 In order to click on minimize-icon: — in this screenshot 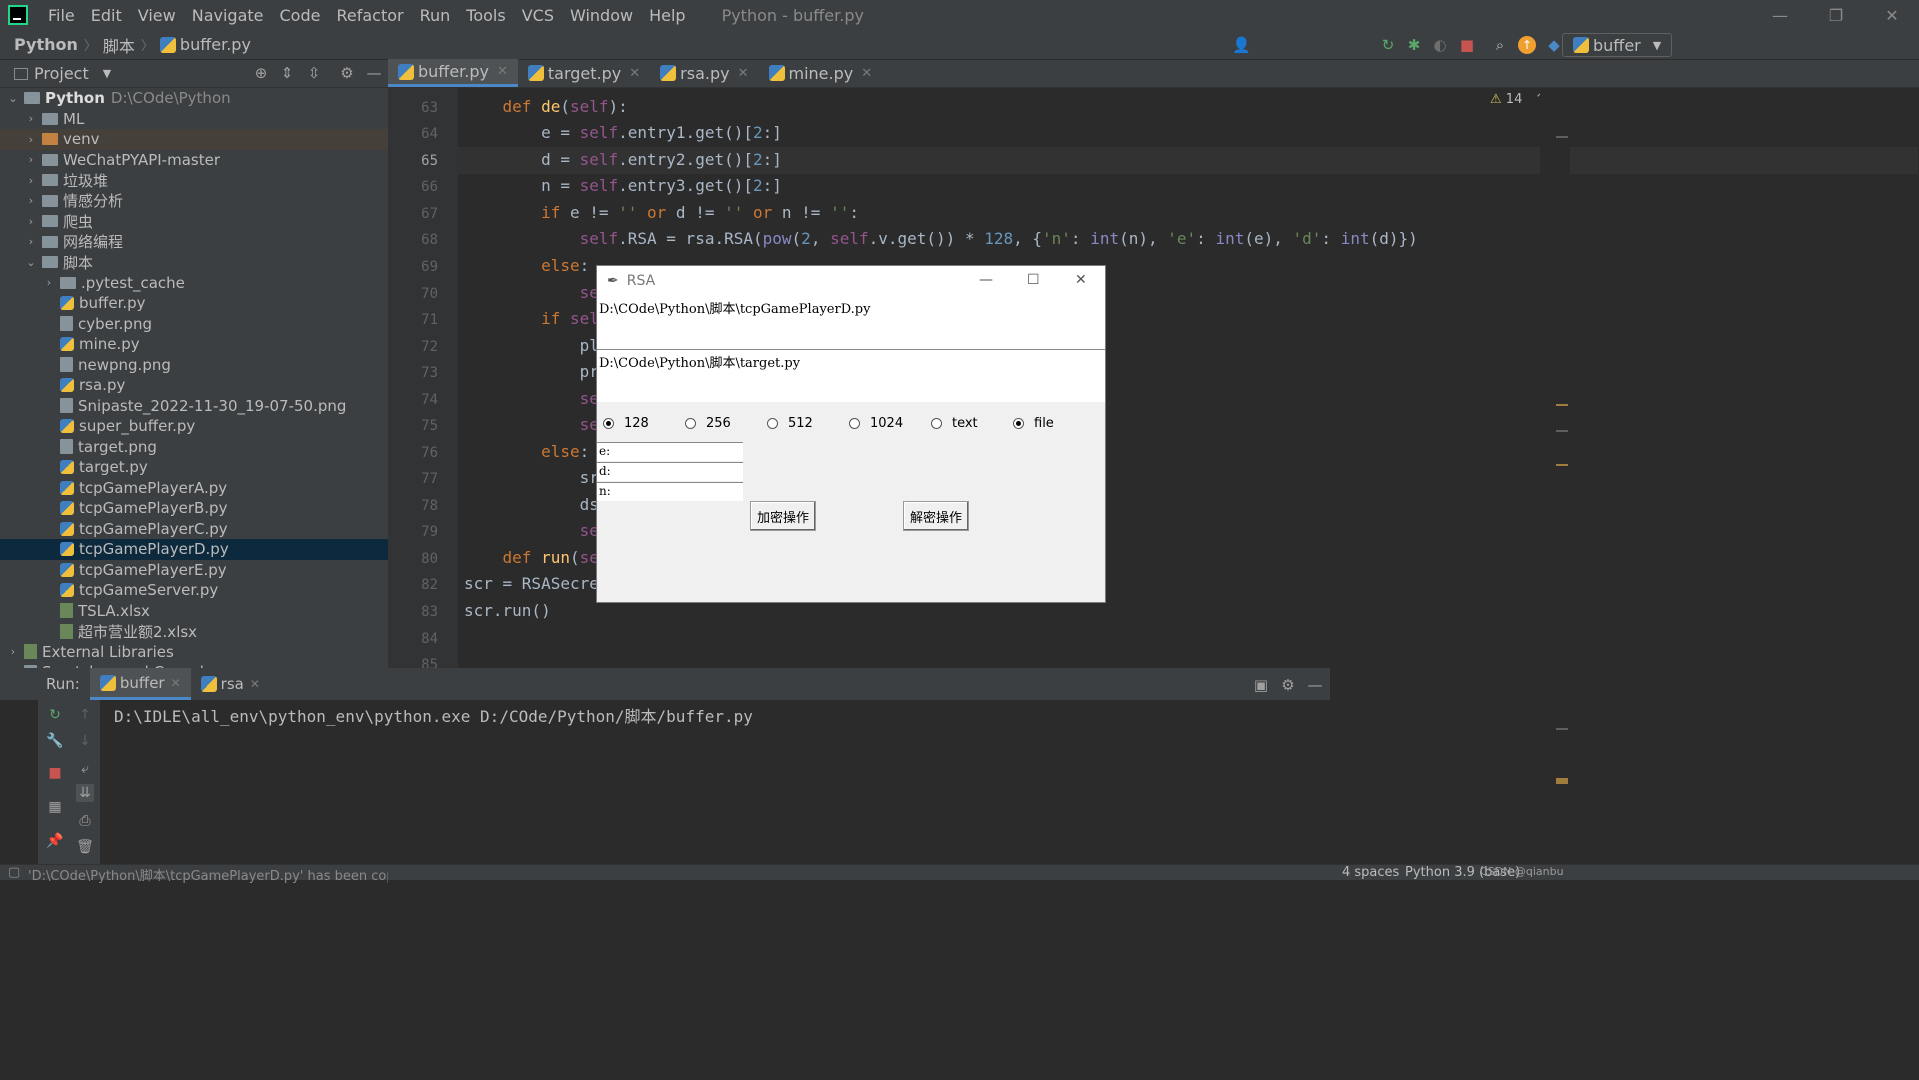, I will do `click(986, 280)`.